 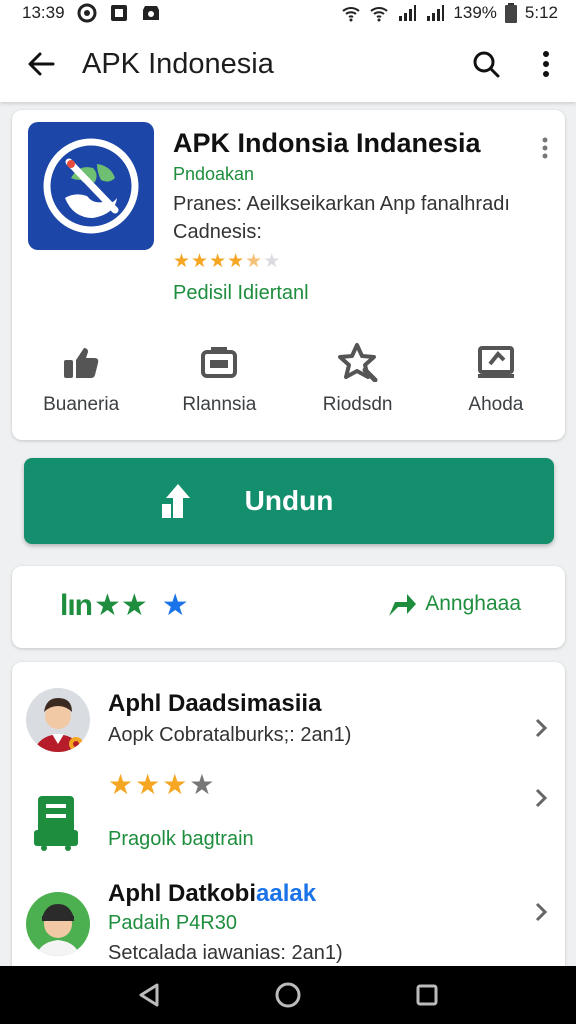 I want to click on send-arrow-icon, so click(x=403, y=605).